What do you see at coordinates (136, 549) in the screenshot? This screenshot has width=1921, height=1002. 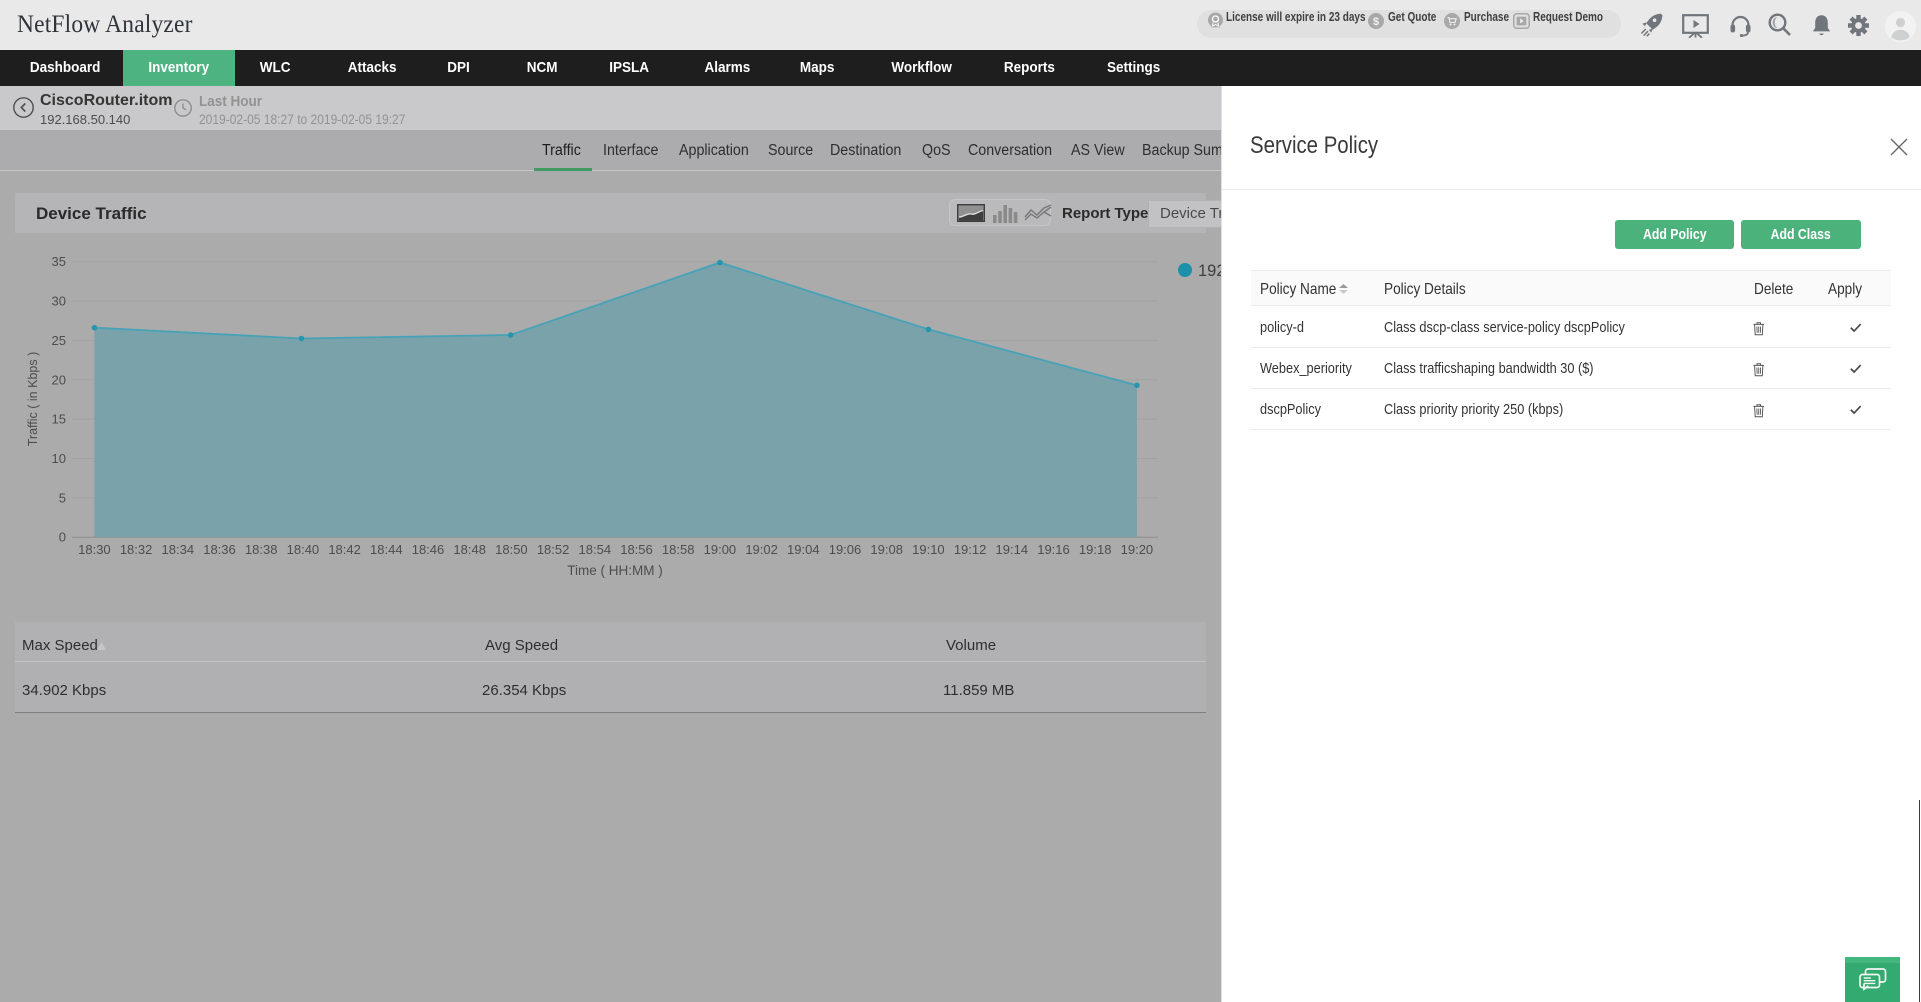 I see `svg-text: 18:32` at bounding box center [136, 549].